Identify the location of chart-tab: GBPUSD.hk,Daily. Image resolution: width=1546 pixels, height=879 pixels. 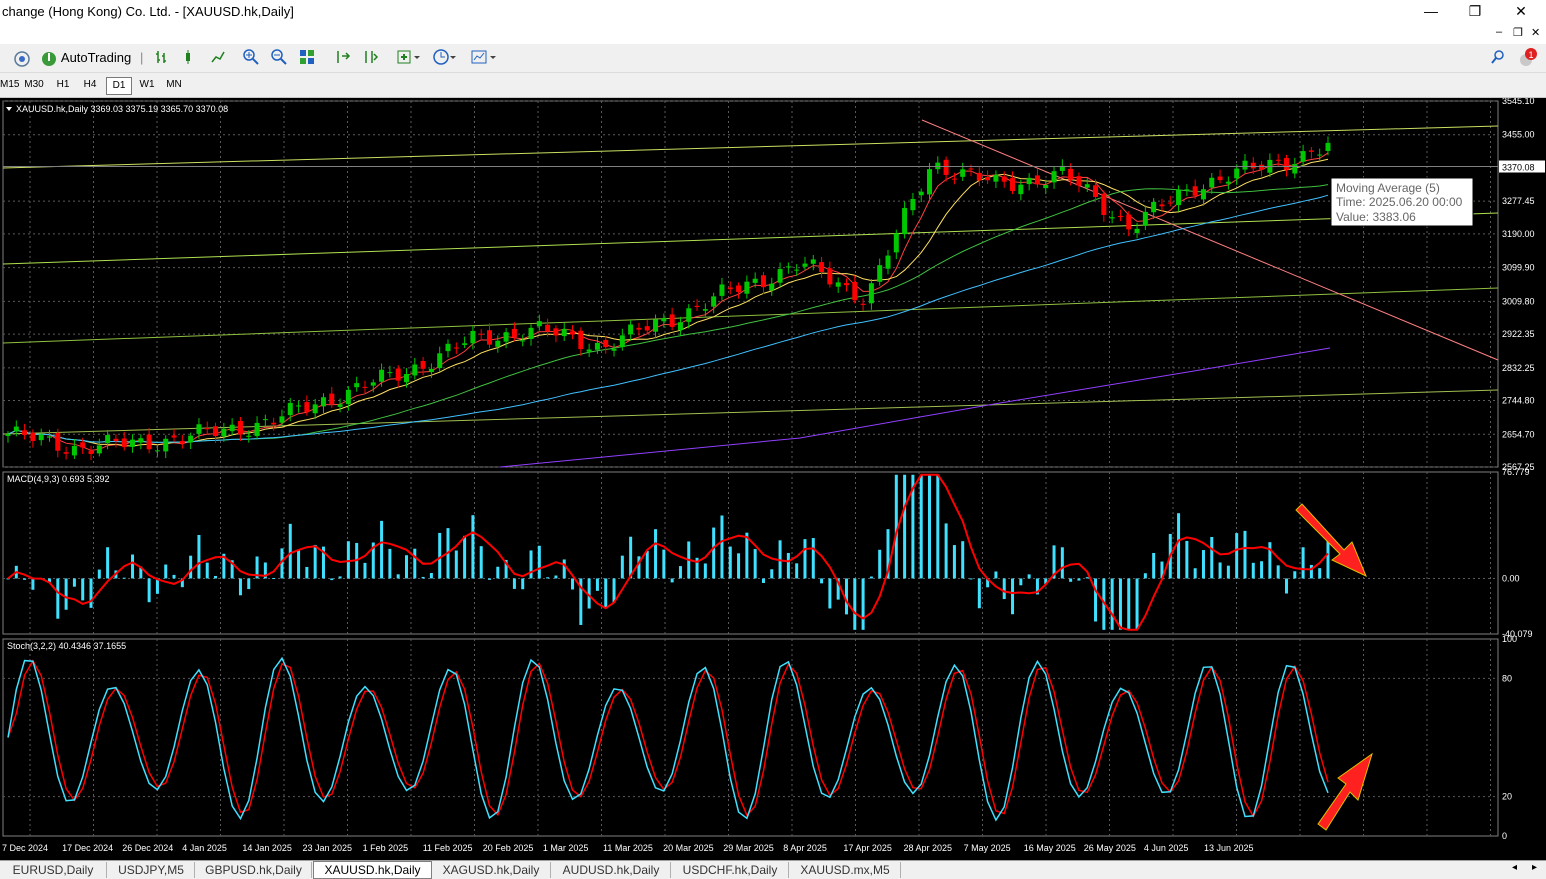
(254, 870).